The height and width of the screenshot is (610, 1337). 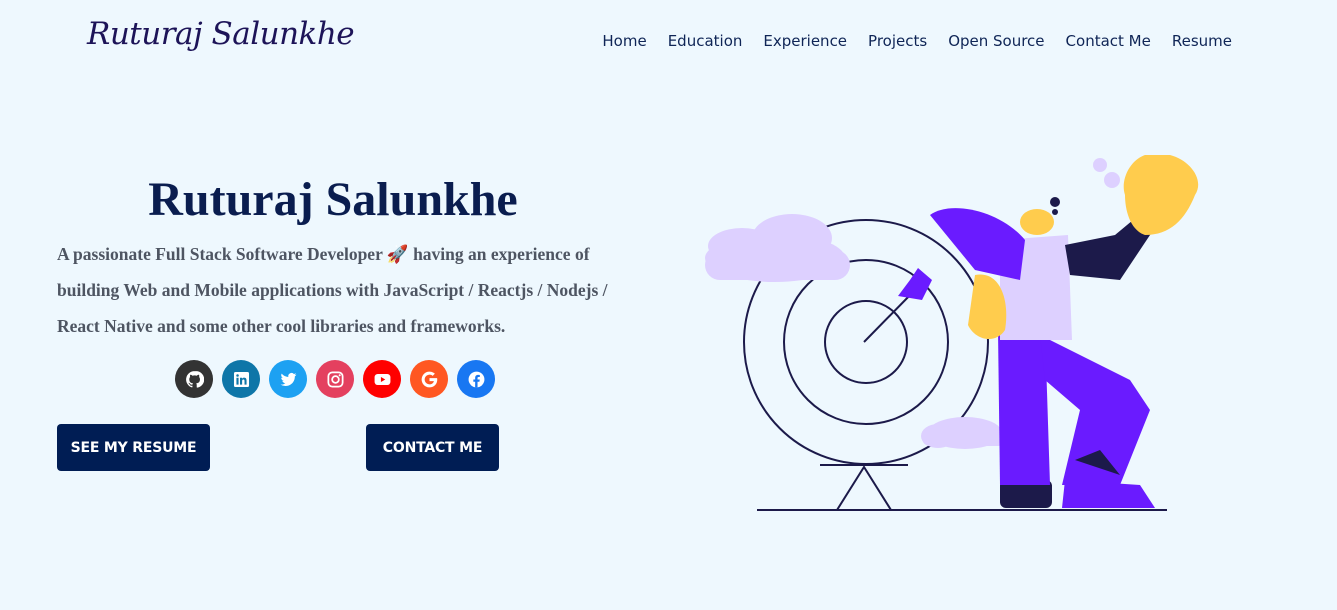 What do you see at coordinates (397, 254) in the screenshot?
I see `rocket-emoji: 🚀` at bounding box center [397, 254].